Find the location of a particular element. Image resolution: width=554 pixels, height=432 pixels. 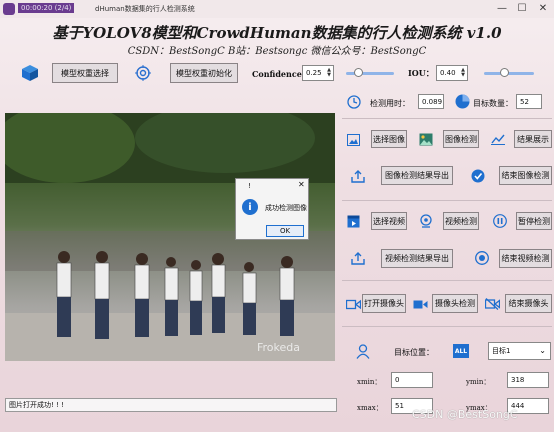

minimize-button: — is located at coordinates (502, 9).